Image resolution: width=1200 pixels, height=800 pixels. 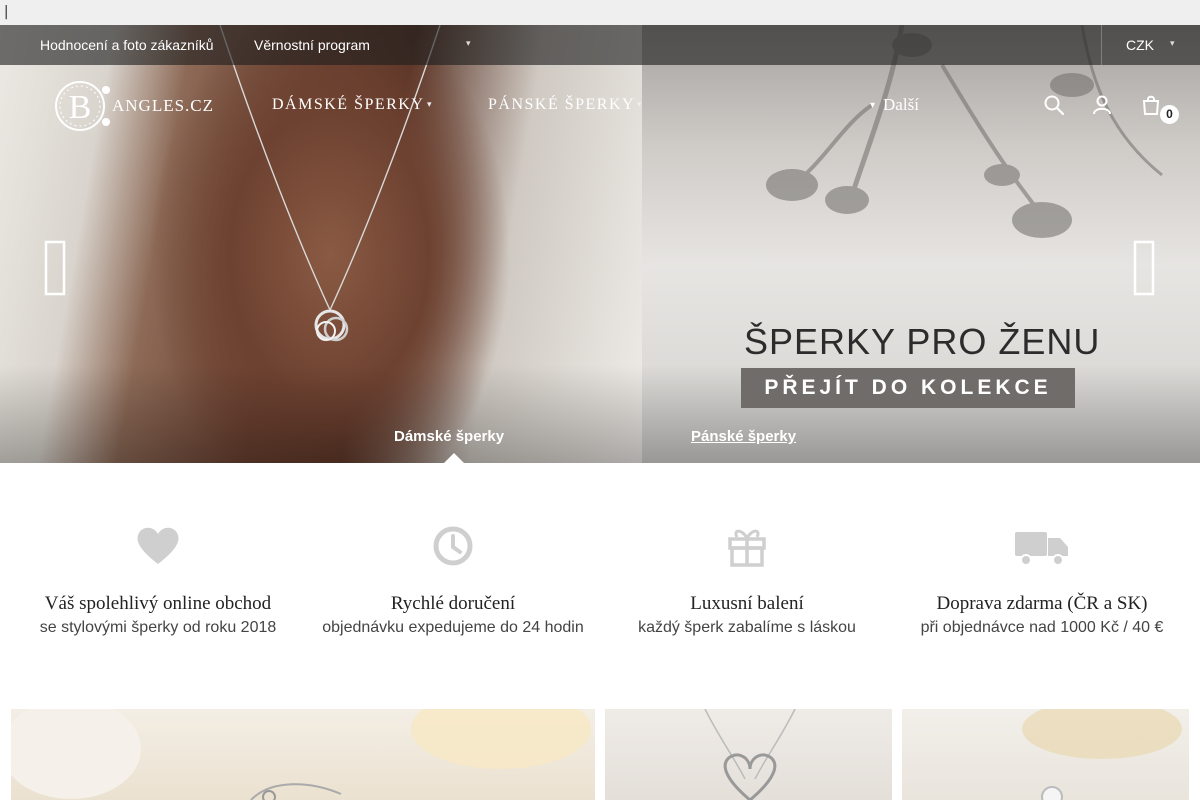 I want to click on product-tile-ring, so click(x=1045, y=754).